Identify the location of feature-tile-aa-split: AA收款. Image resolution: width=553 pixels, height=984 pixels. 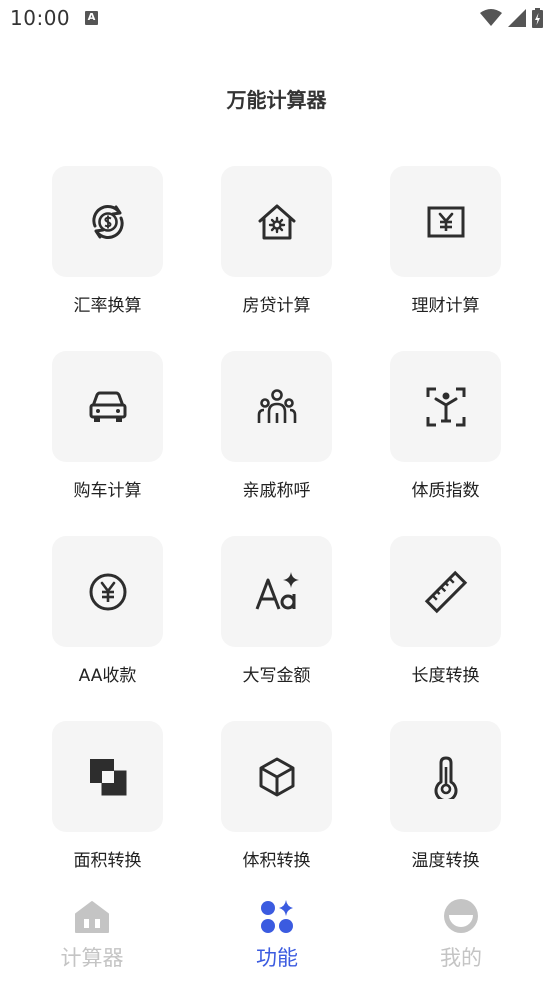
(107, 611).